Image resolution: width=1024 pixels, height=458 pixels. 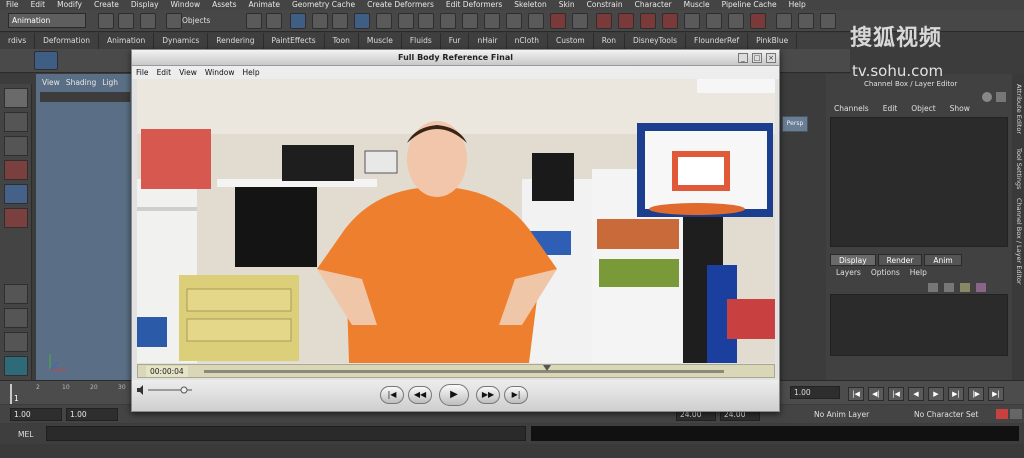 What do you see at coordinates (298, 21) in the screenshot?
I see `select-component-icon` at bounding box center [298, 21].